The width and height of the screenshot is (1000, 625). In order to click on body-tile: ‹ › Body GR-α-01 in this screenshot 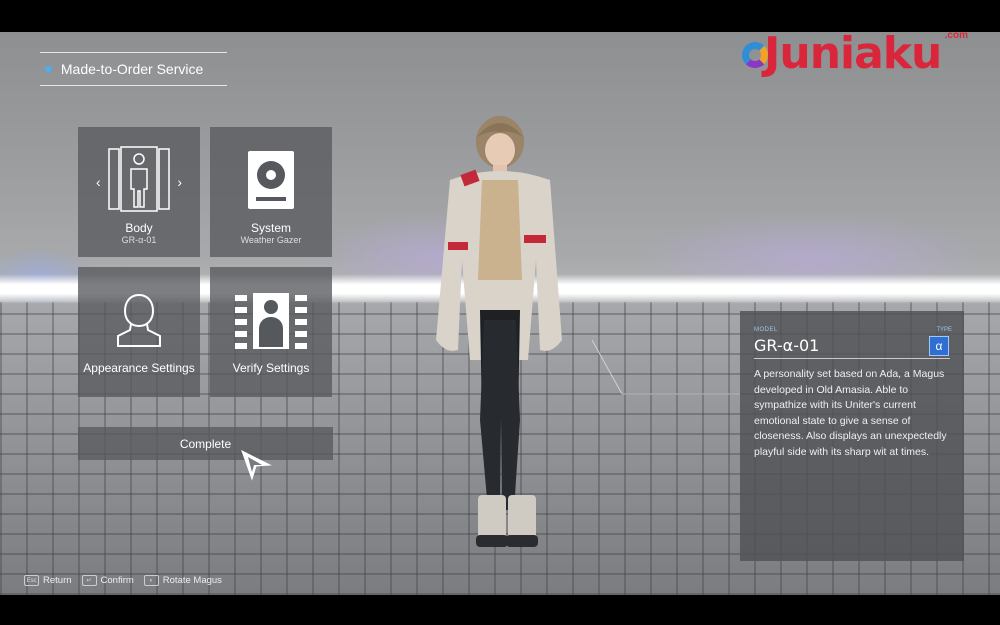, I will do `click(139, 192)`.